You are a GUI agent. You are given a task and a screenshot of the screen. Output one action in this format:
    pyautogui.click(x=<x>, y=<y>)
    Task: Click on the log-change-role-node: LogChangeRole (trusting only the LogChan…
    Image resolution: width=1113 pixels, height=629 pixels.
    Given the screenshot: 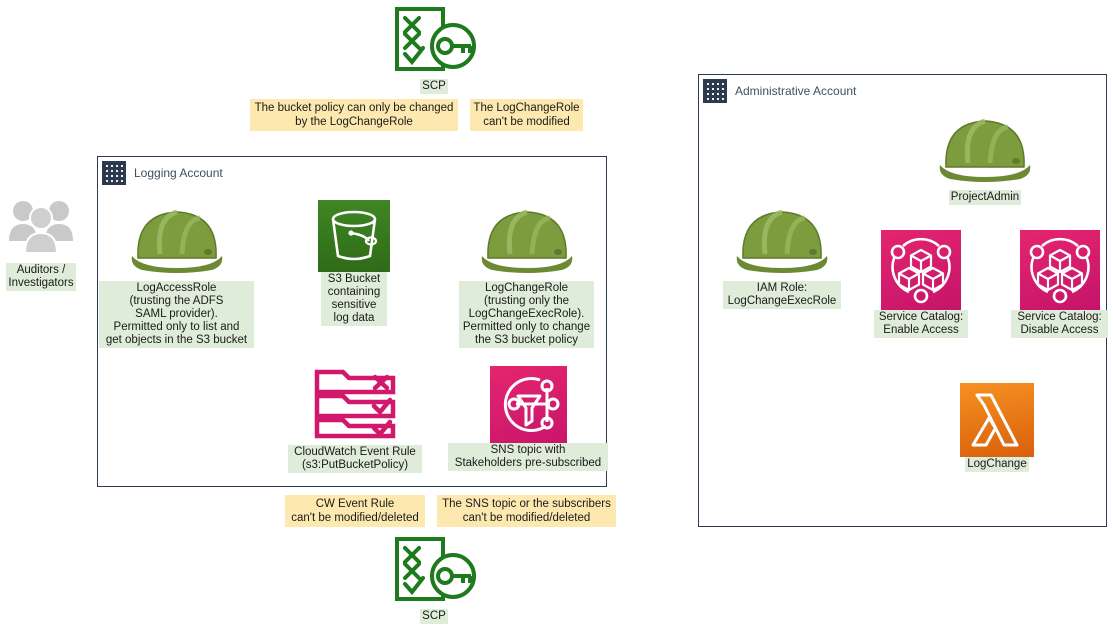 What is the action you would take?
    pyautogui.click(x=526, y=272)
    